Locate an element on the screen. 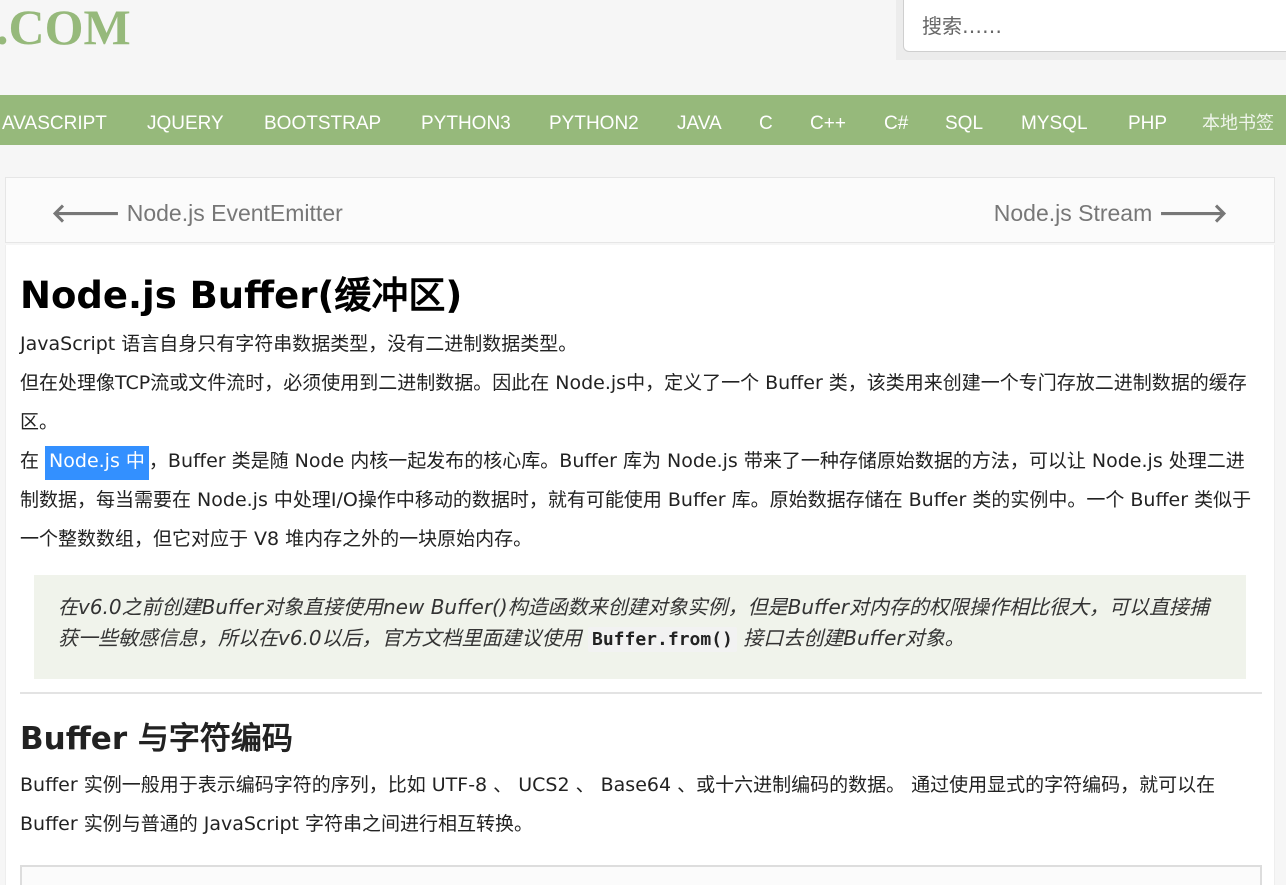 This screenshot has width=1286, height=885. page-title: Node.js Buffer(缓冲区) is located at coordinates (241, 295).